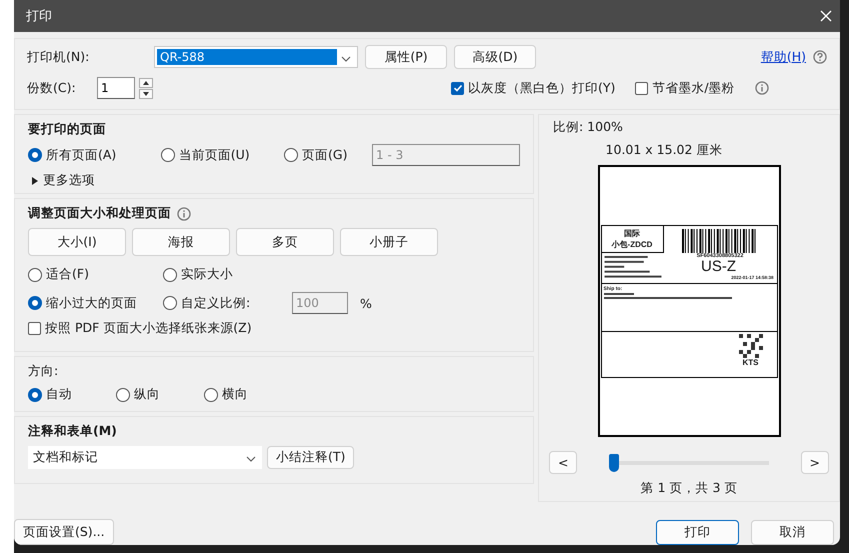 The width and height of the screenshot is (849, 553). Describe the element at coordinates (341, 274) in the screenshot. I see `radio-option: 实际大小` at that location.